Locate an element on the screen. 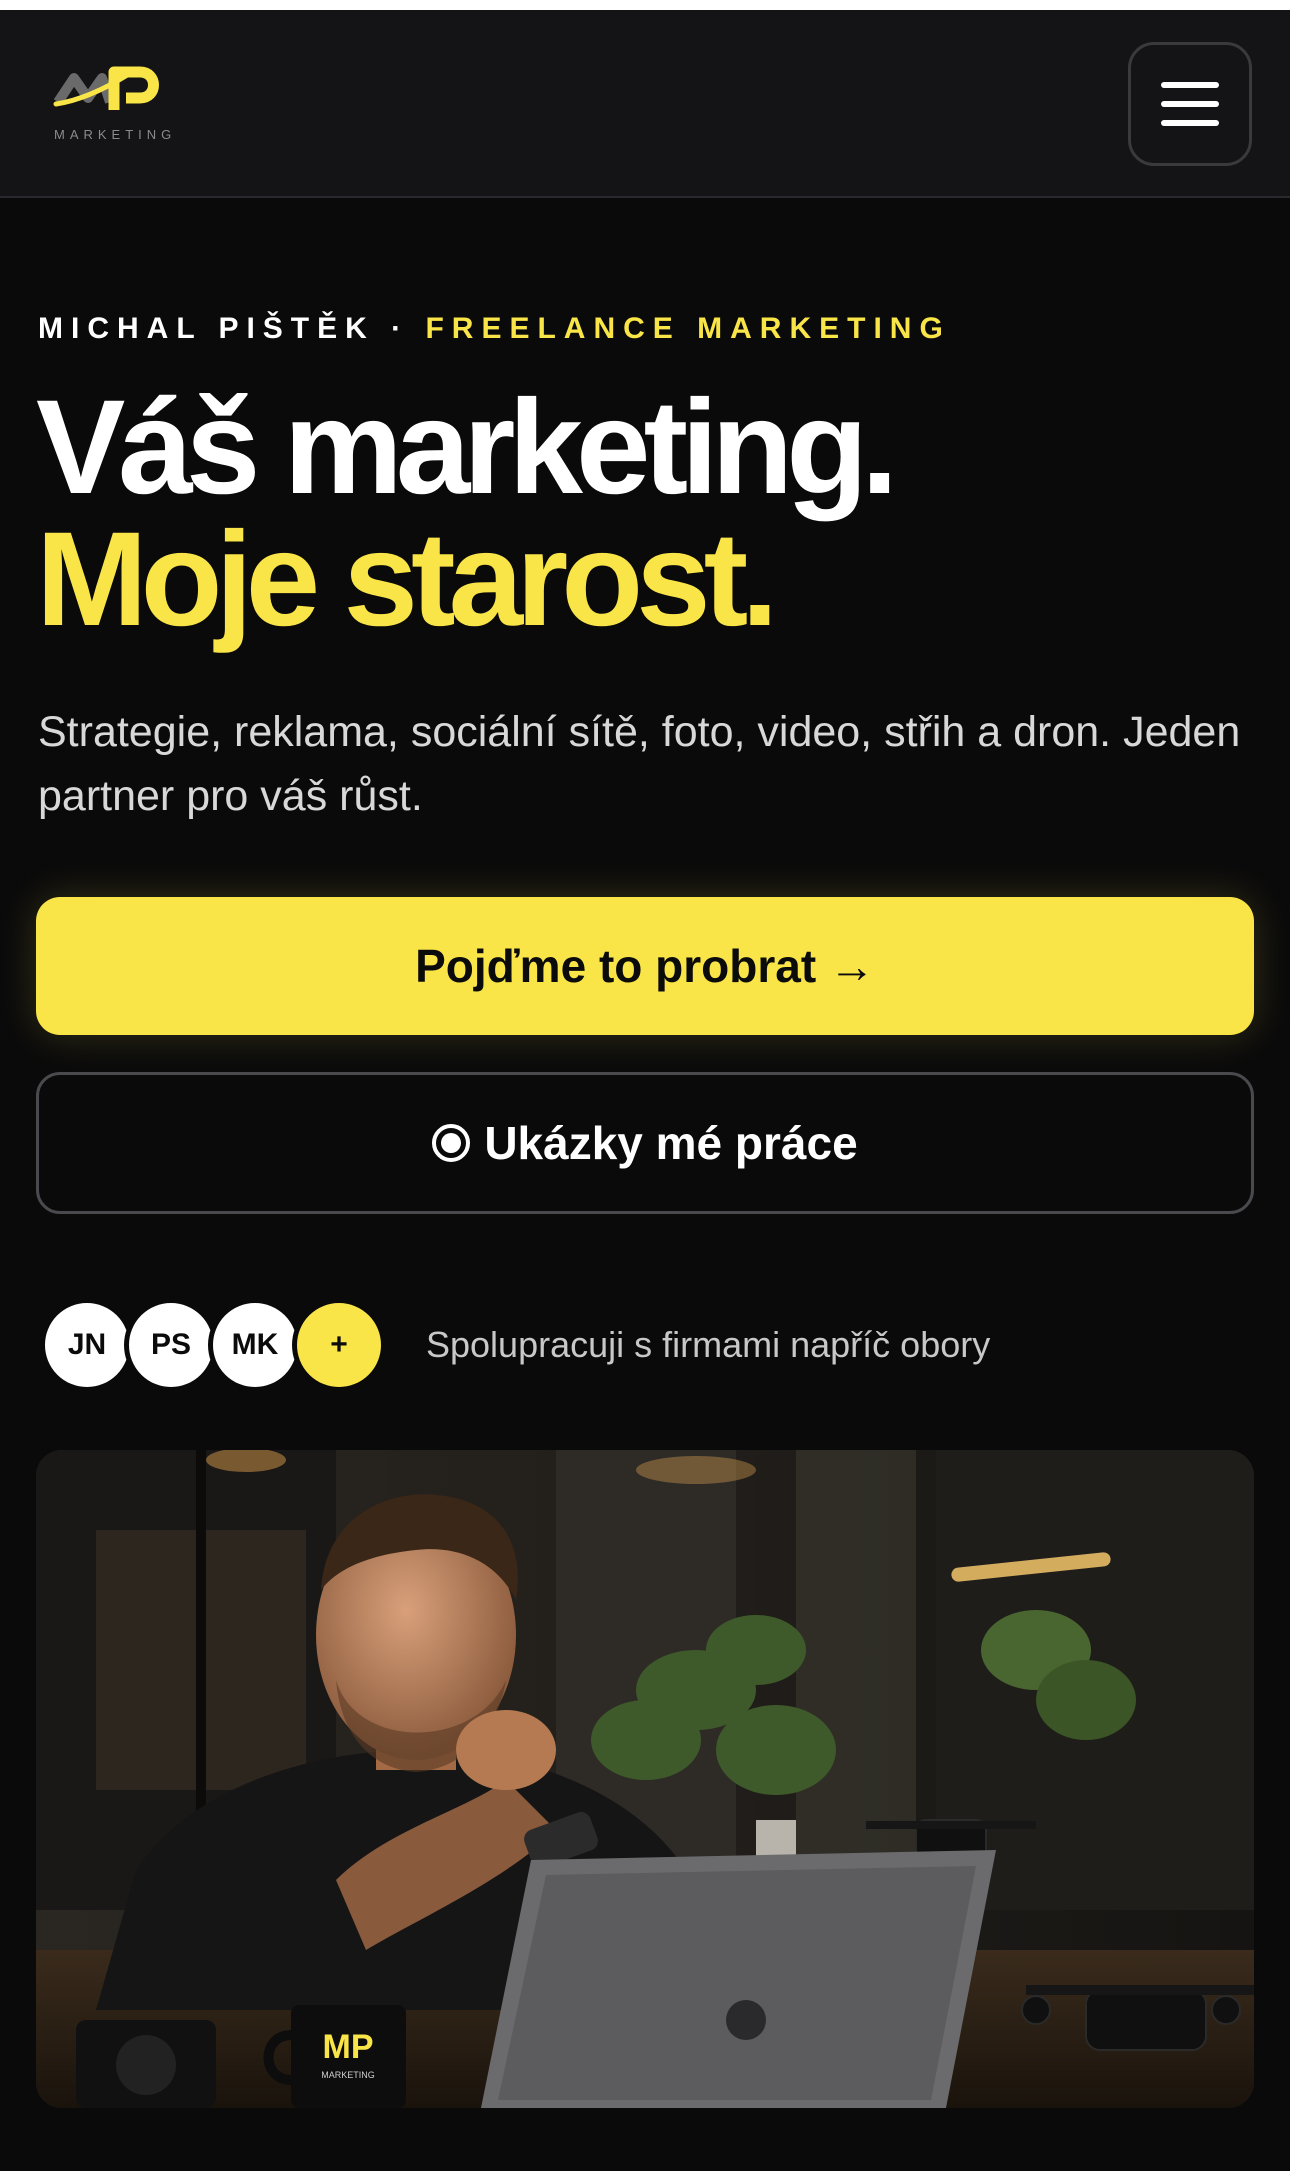 The width and height of the screenshot is (1290, 2181). mug-logo-subtext: MARKETING is located at coordinates (348, 2075).